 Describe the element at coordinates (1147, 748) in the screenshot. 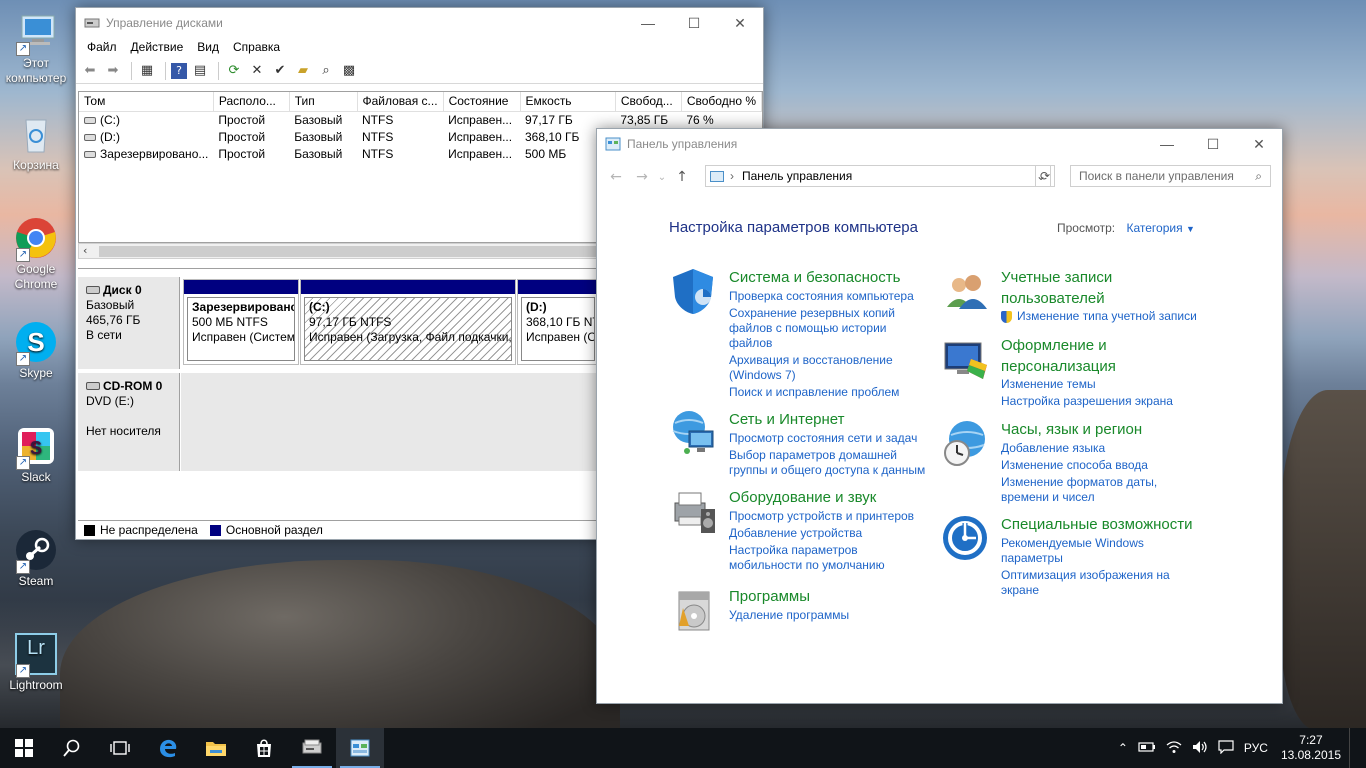

I see `battery-icon` at that location.